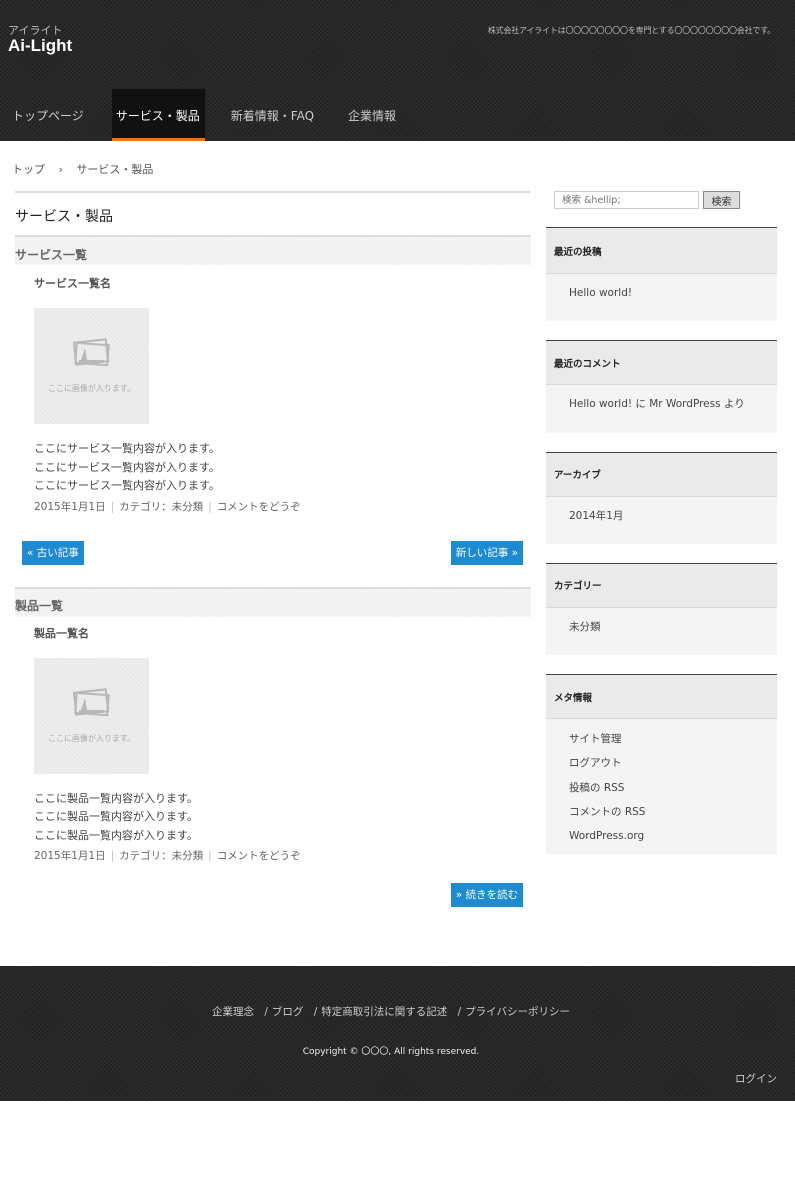 This screenshot has height=1200, width=795. Describe the element at coordinates (486, 552) in the screenshot. I see `newer-posts-button: 新しい記事 »` at that location.